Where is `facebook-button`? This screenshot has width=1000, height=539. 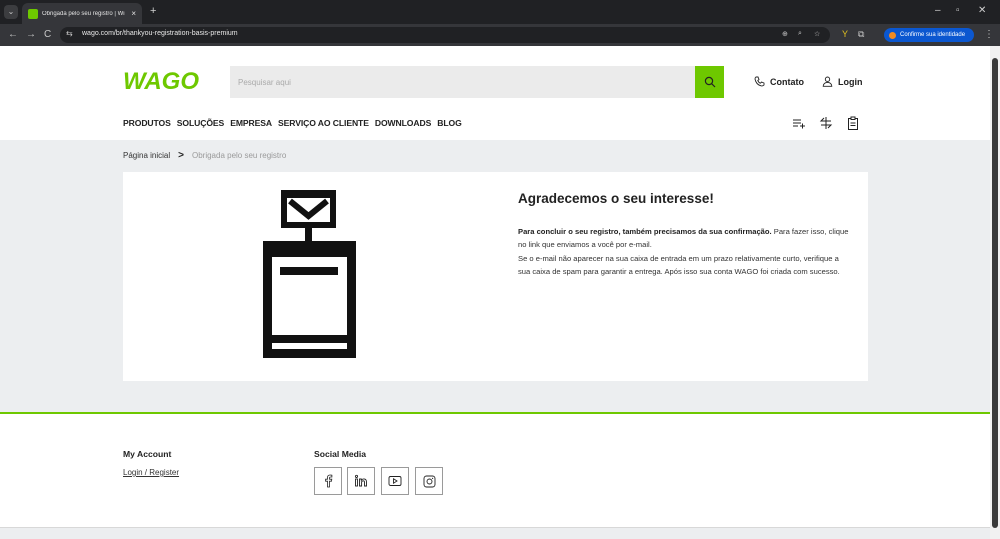 facebook-button is located at coordinates (328, 481).